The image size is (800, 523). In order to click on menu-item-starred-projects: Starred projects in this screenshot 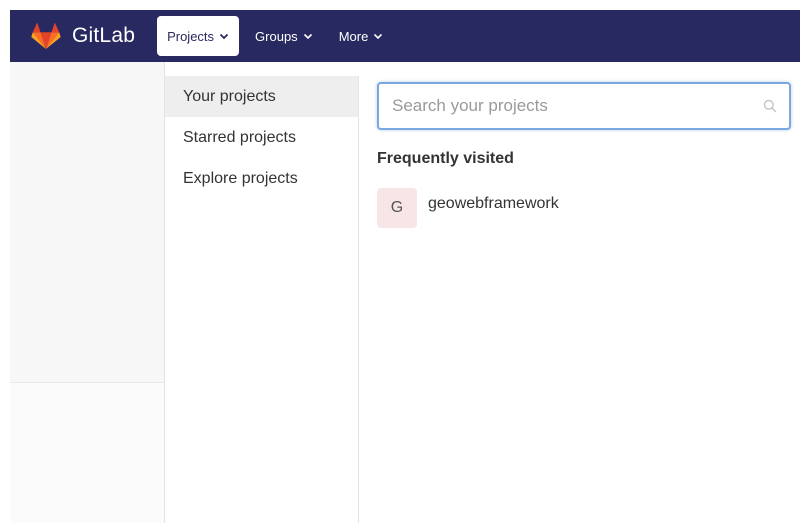, I will do `click(261, 137)`.